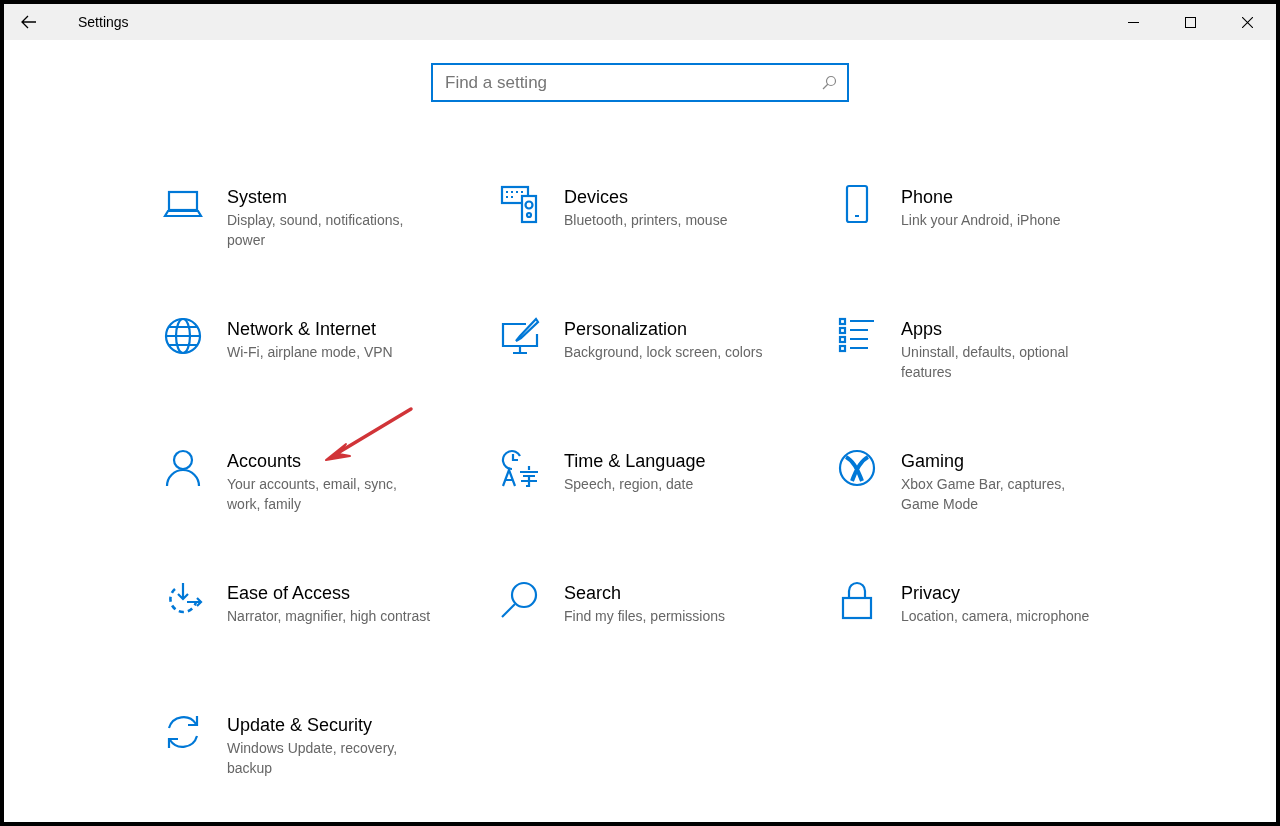 This screenshot has width=1280, height=826. What do you see at coordinates (664, 352) in the screenshot?
I see `category-description: Background, lock screen, colors` at bounding box center [664, 352].